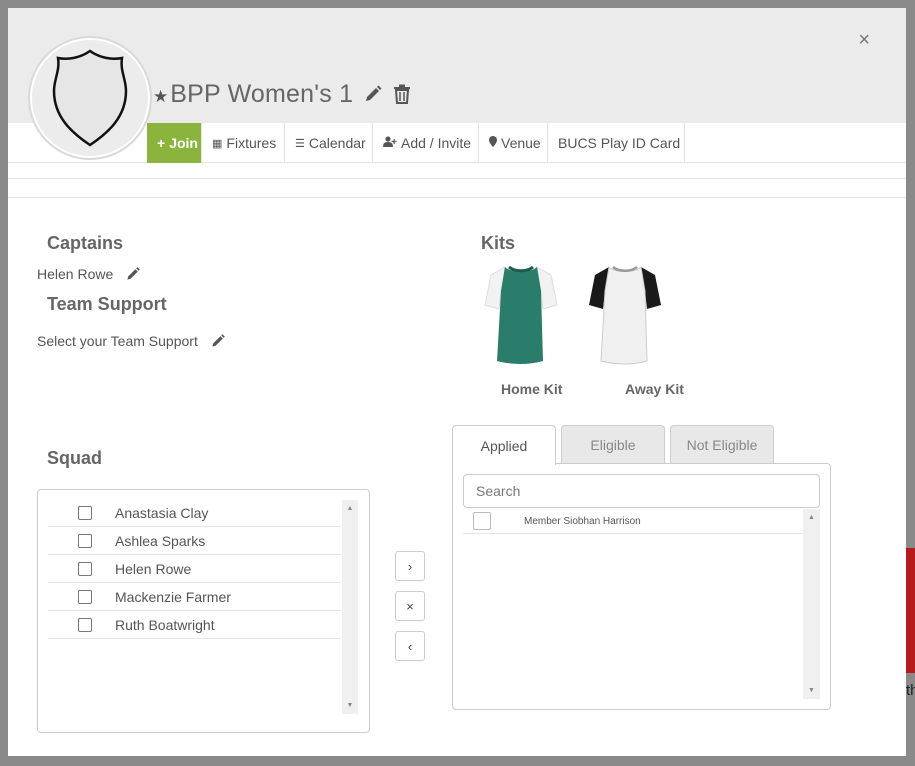  Describe the element at coordinates (633, 521) in the screenshot. I see `list-item: Member Siobhan Harrison` at that location.